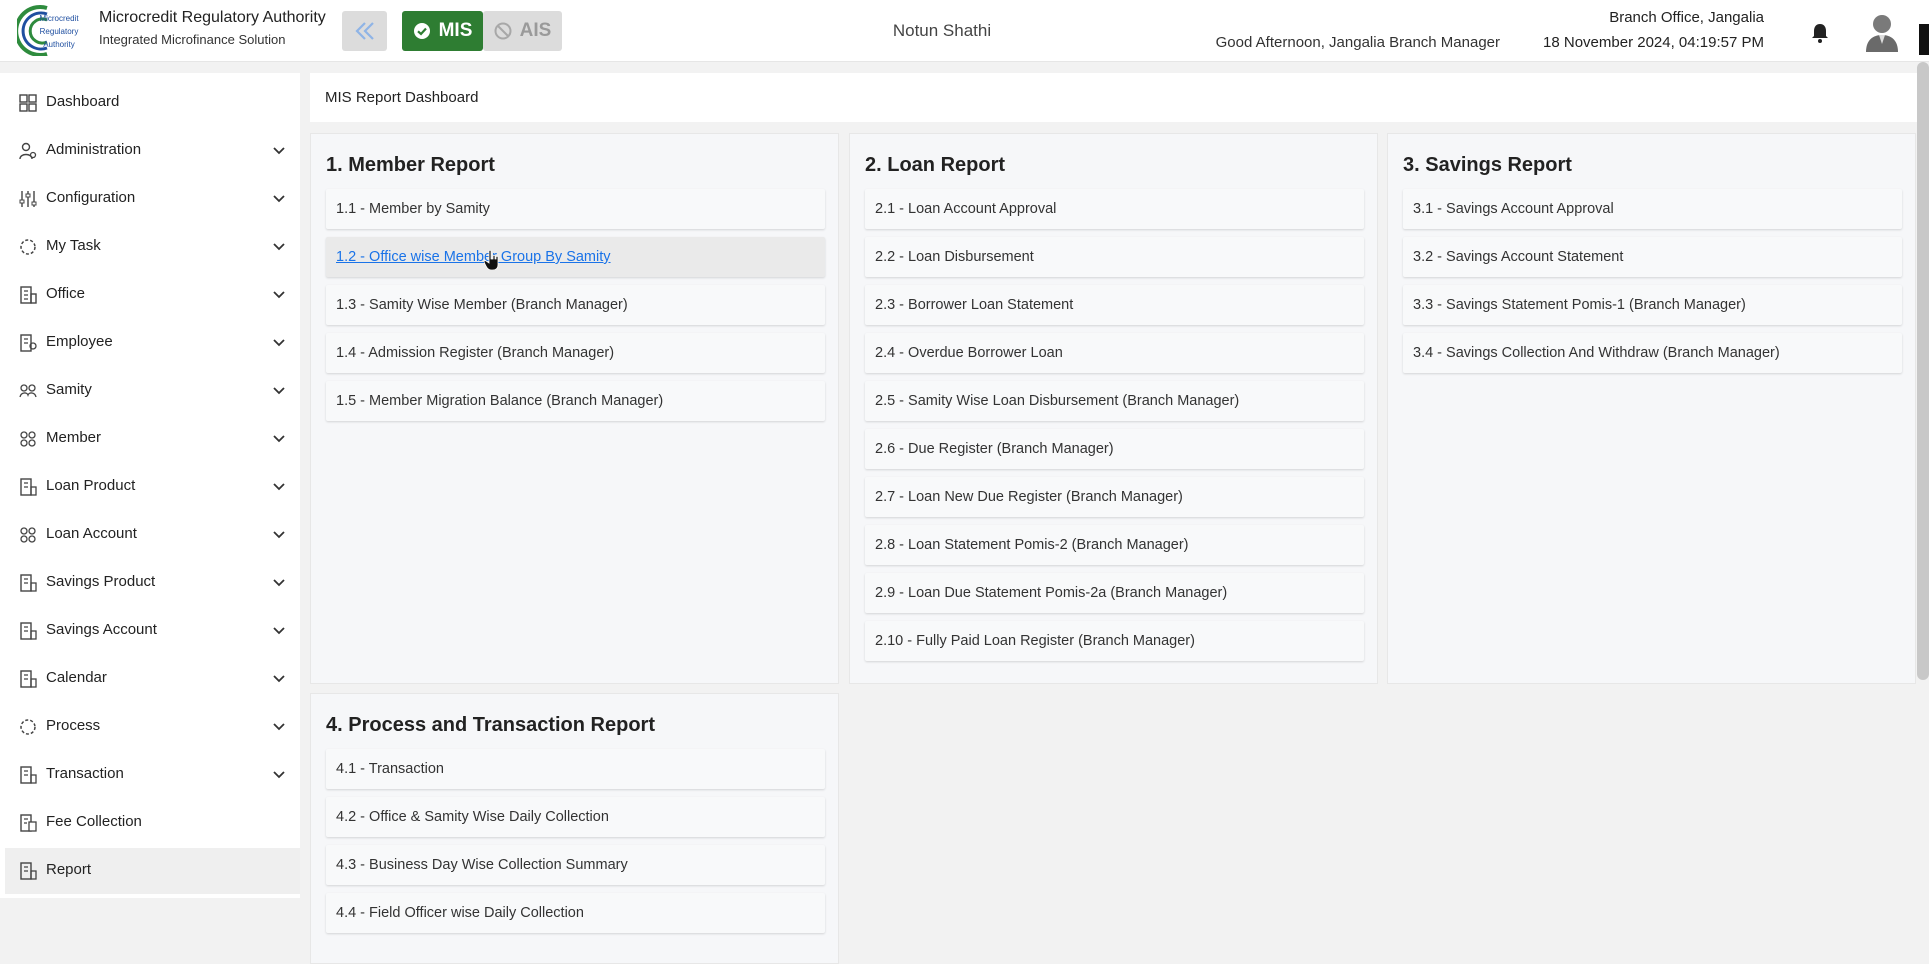 Image resolution: width=1929 pixels, height=964 pixels. I want to click on sidebar-item-label: Fee Collection, so click(94, 821).